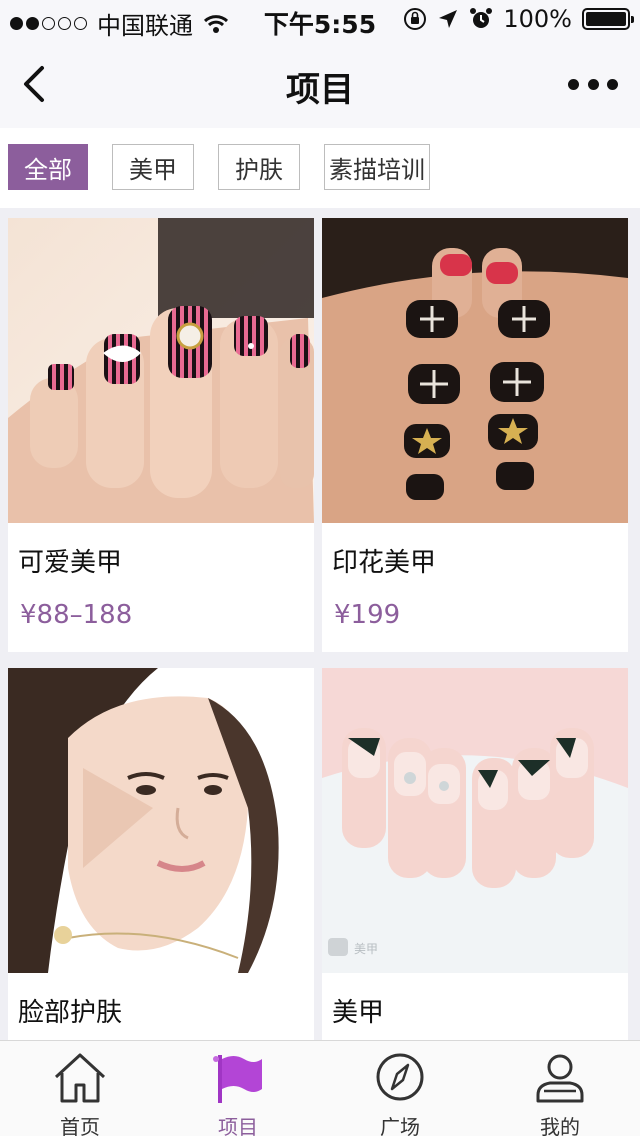 The image size is (640, 1136). Describe the element at coordinates (70, 1013) in the screenshot. I see `product-name: 脸部护肤` at that location.